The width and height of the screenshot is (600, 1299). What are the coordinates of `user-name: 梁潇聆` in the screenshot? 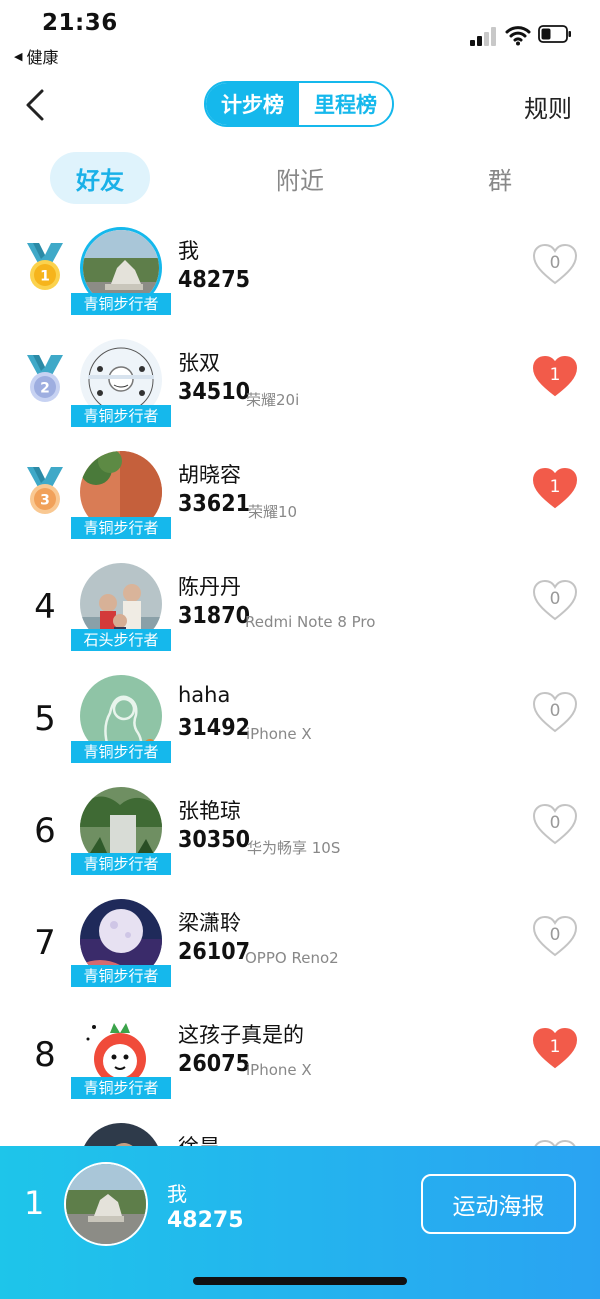 It's located at (209, 923).